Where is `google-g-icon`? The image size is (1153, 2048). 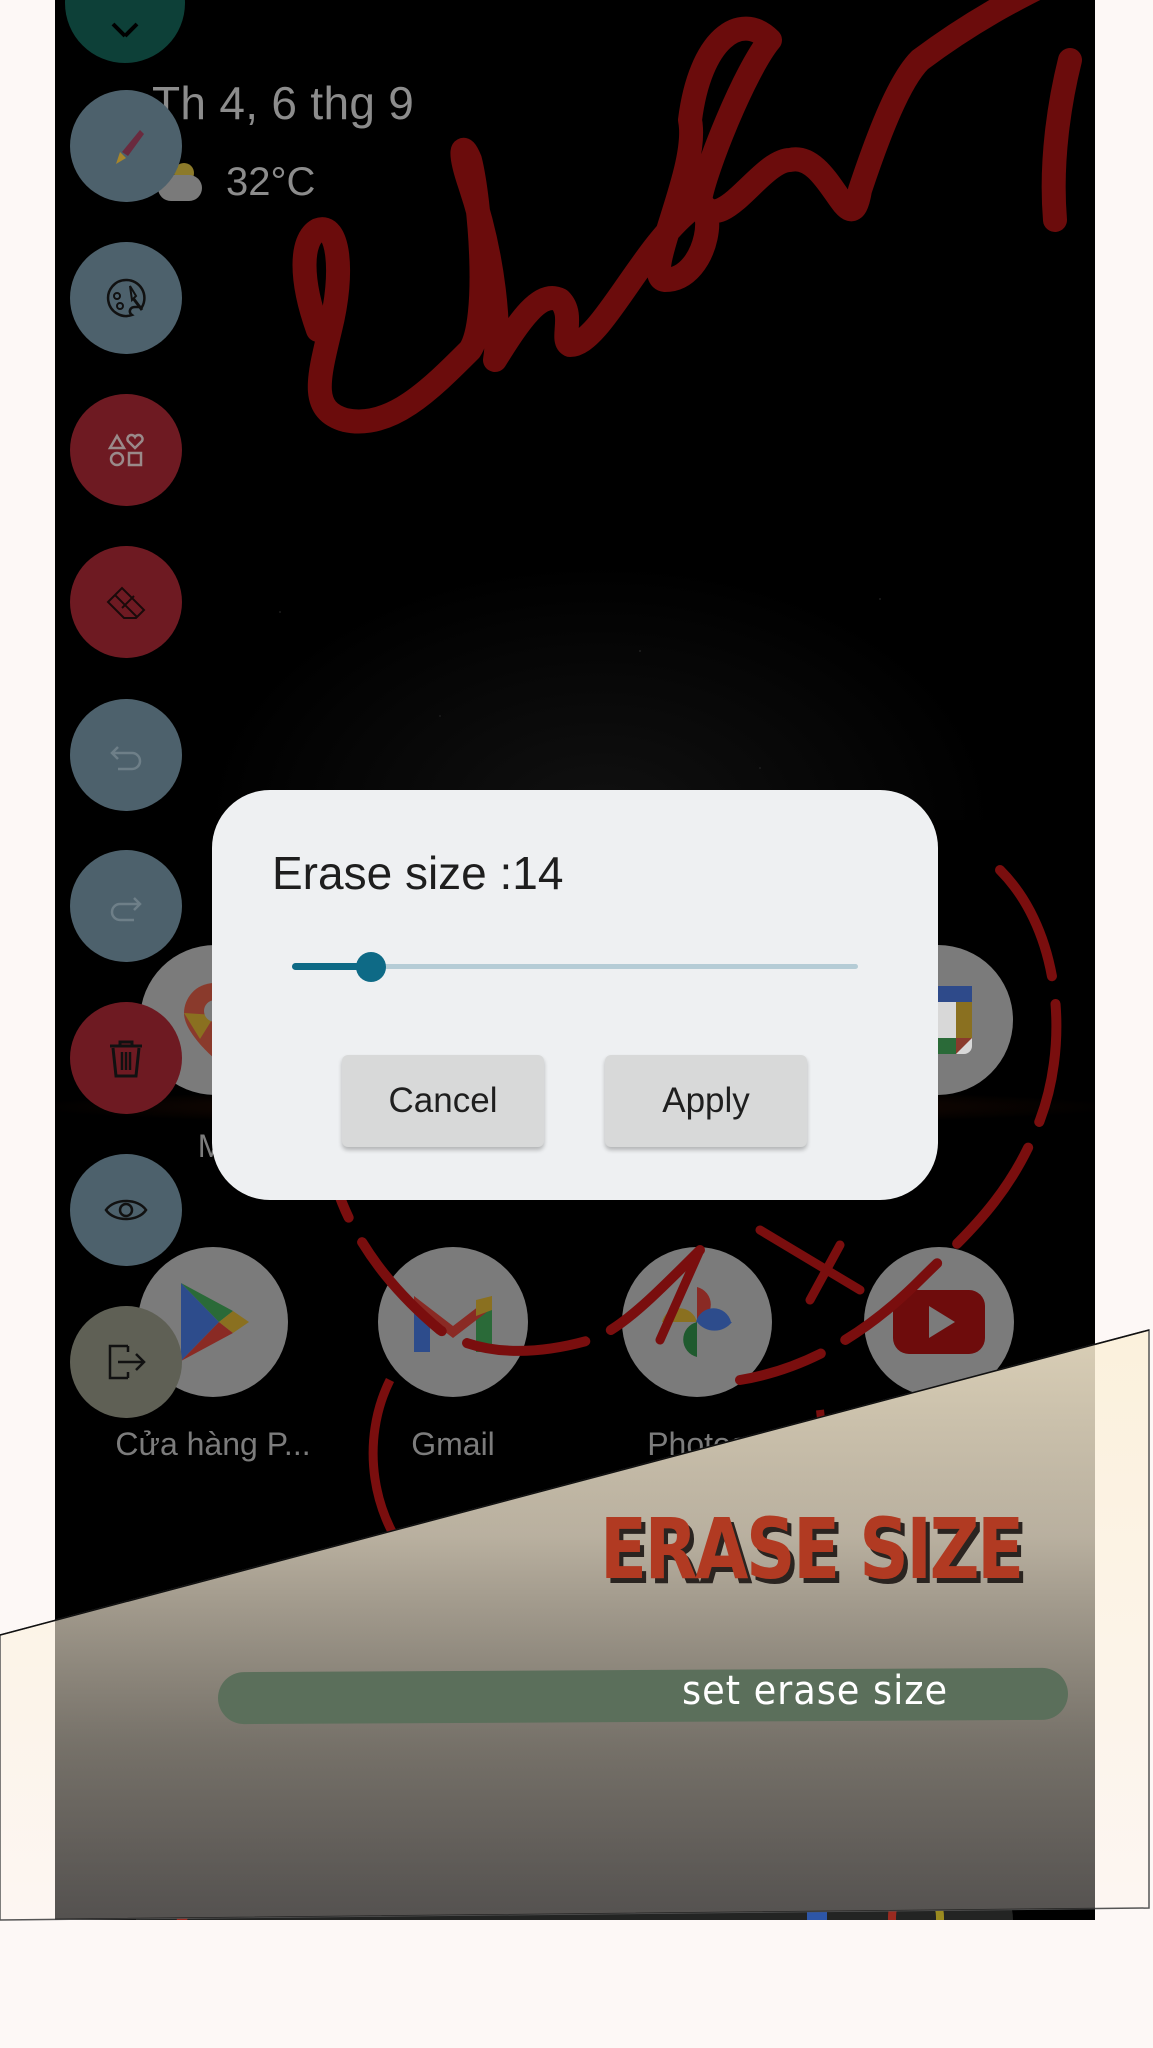
google-g-icon is located at coordinates (202, 1909).